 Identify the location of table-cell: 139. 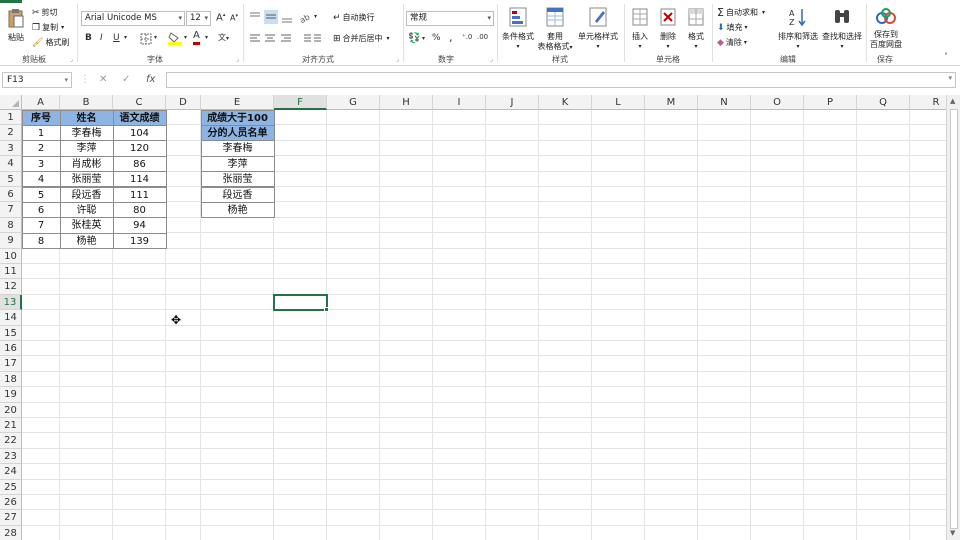
(139, 241).